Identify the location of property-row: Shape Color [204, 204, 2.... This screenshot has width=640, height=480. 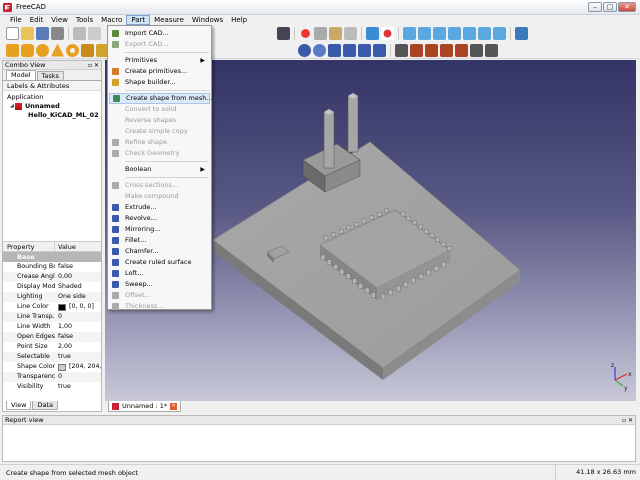
(52, 367).